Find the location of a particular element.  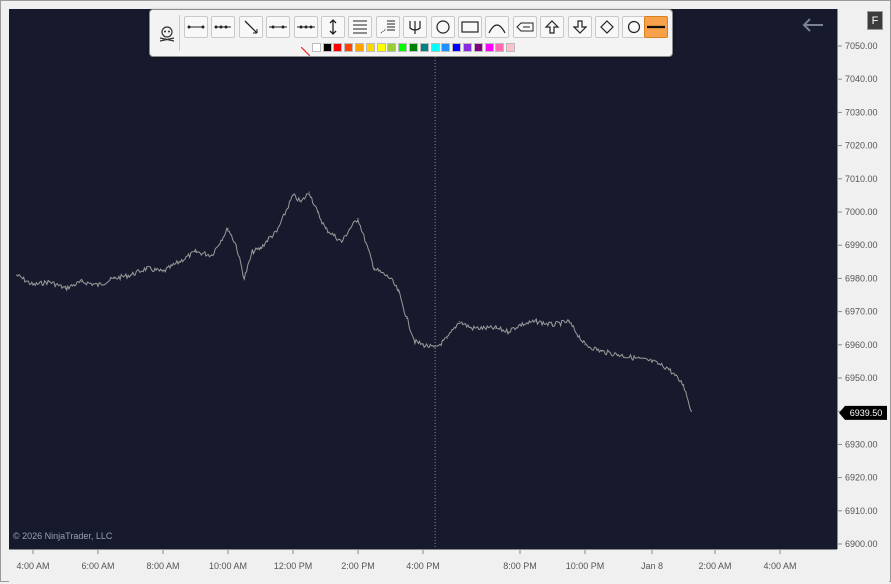

fibonacci-extension-tool-button is located at coordinates (387, 27).